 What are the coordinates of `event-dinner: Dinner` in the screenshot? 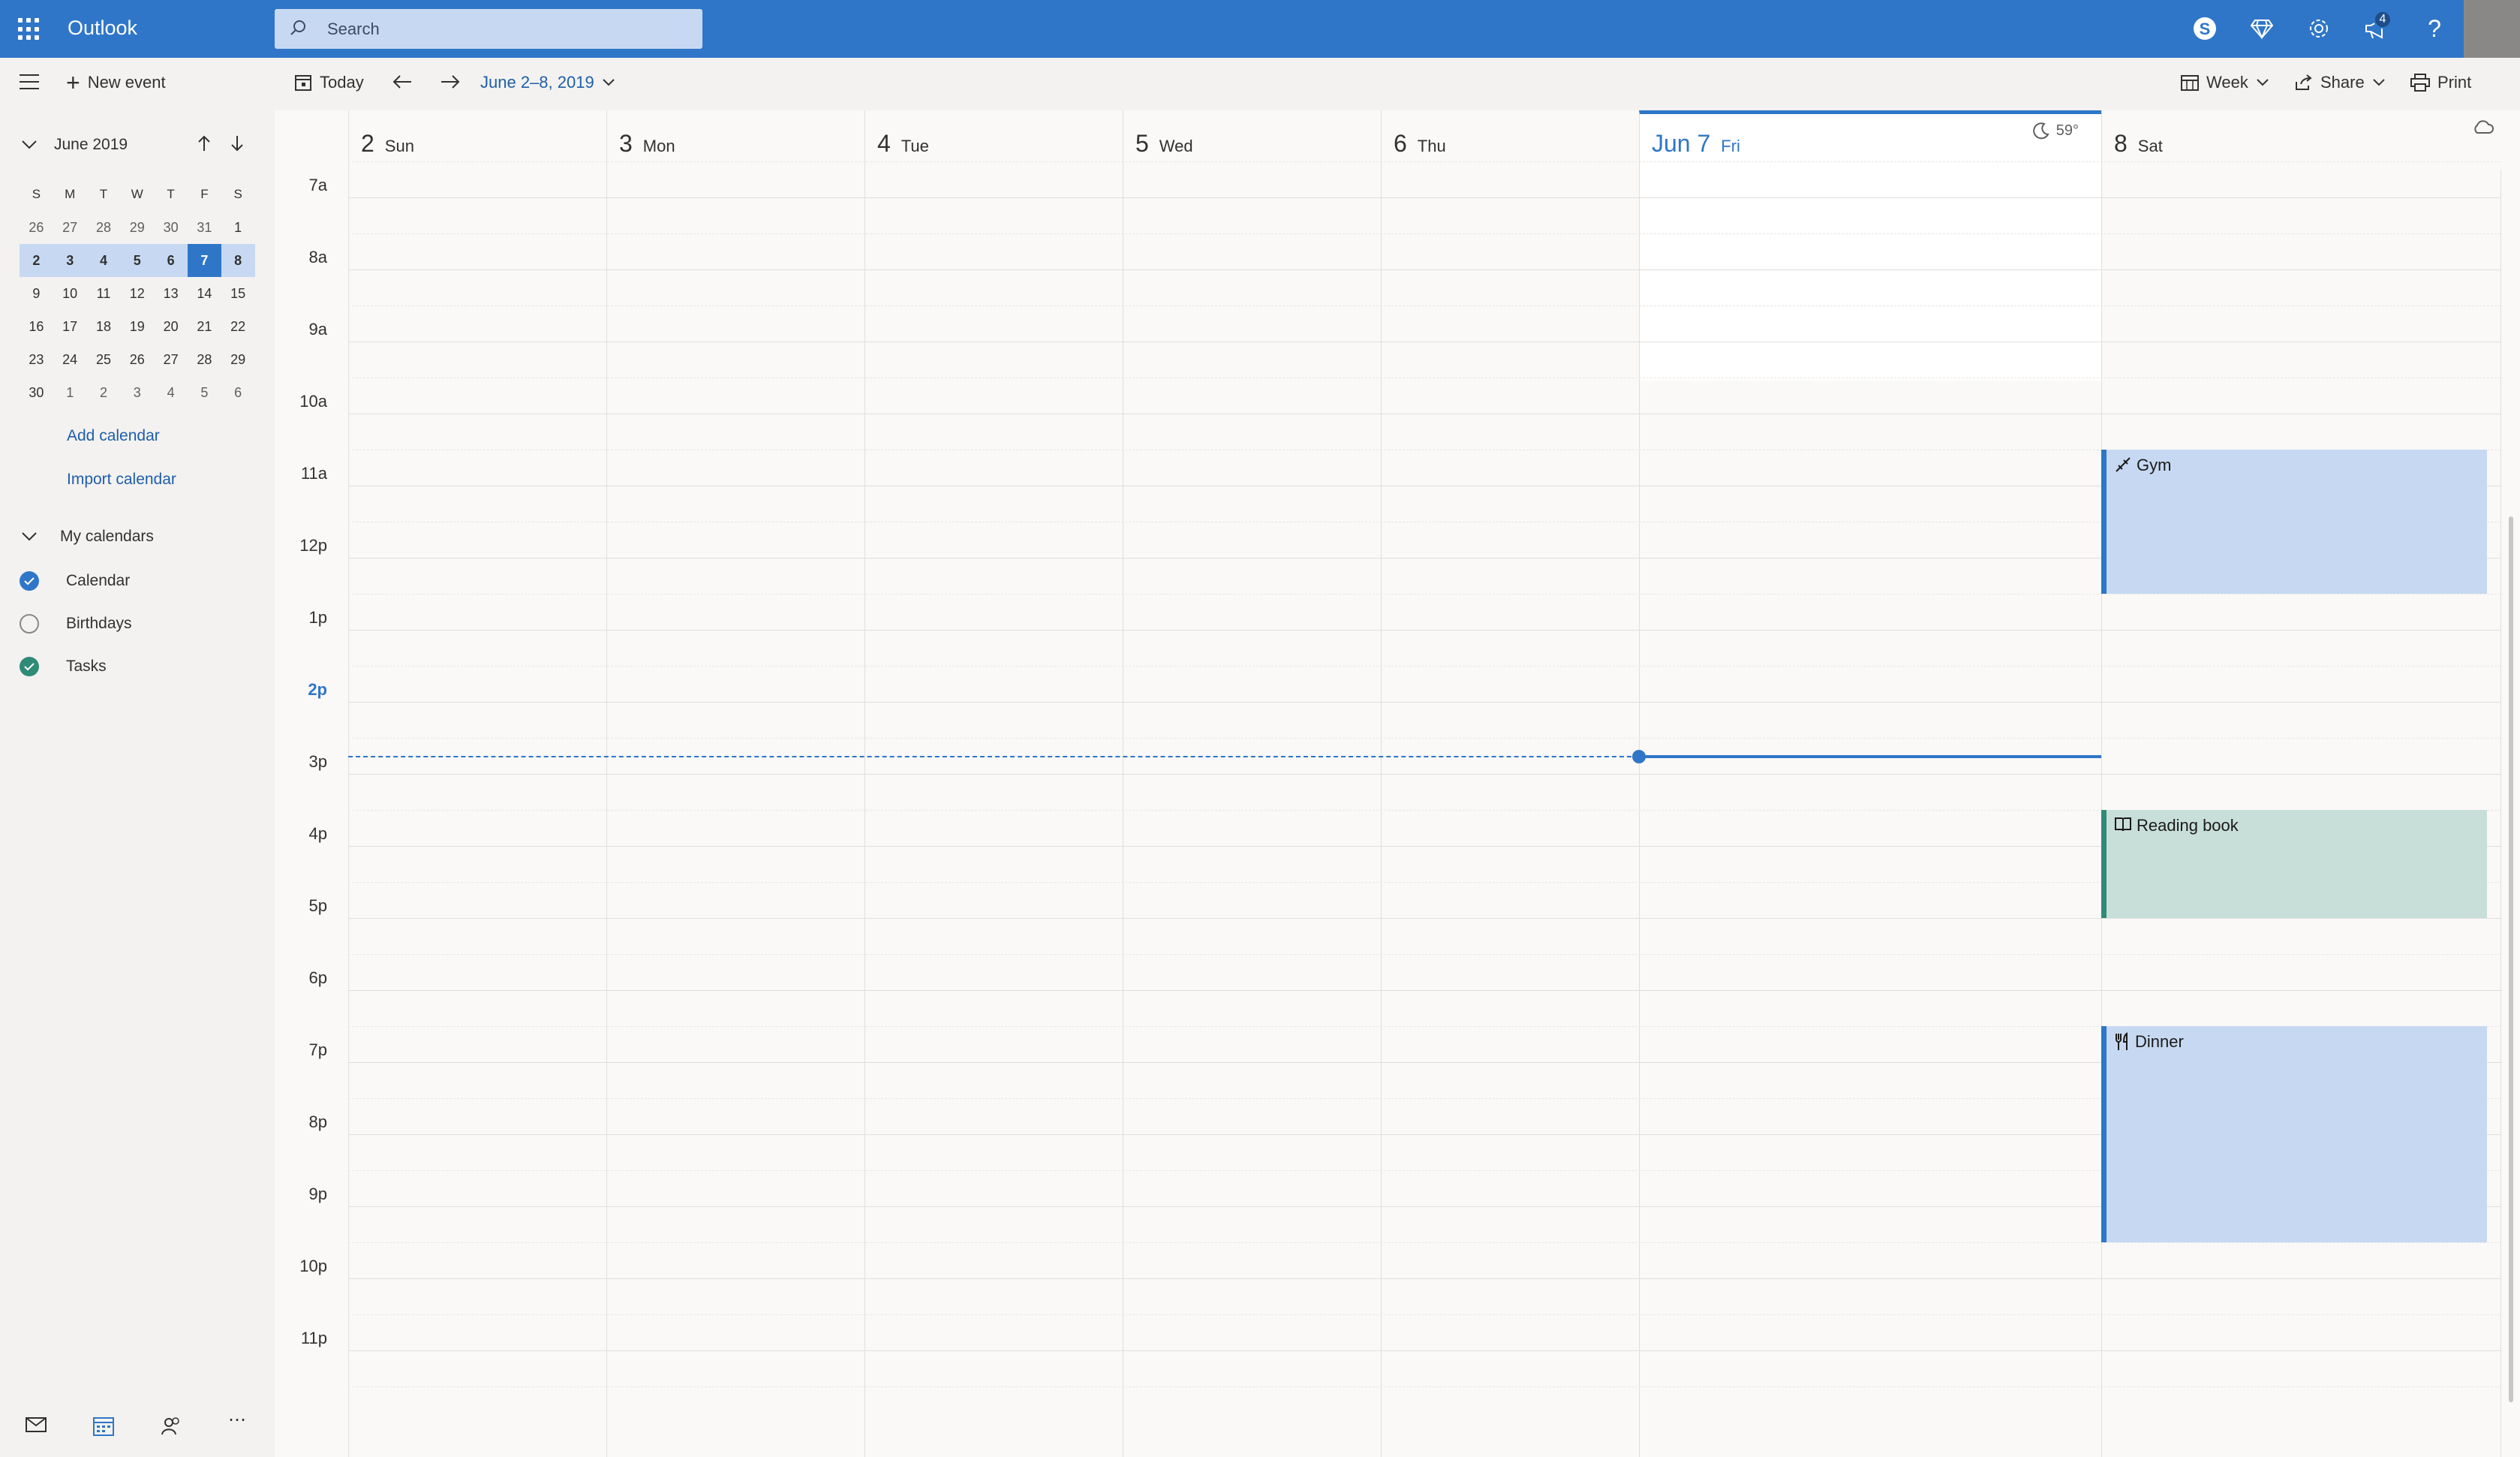 It's located at (2294, 1134).